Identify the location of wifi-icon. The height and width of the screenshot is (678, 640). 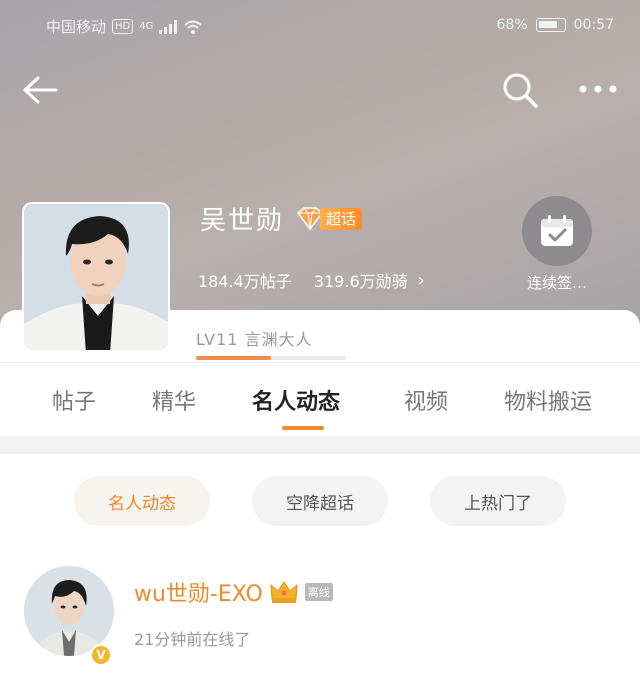
(193, 27).